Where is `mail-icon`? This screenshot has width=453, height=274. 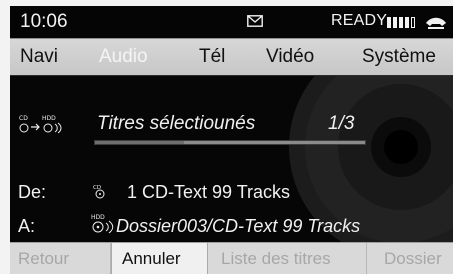 mail-icon is located at coordinates (255, 21).